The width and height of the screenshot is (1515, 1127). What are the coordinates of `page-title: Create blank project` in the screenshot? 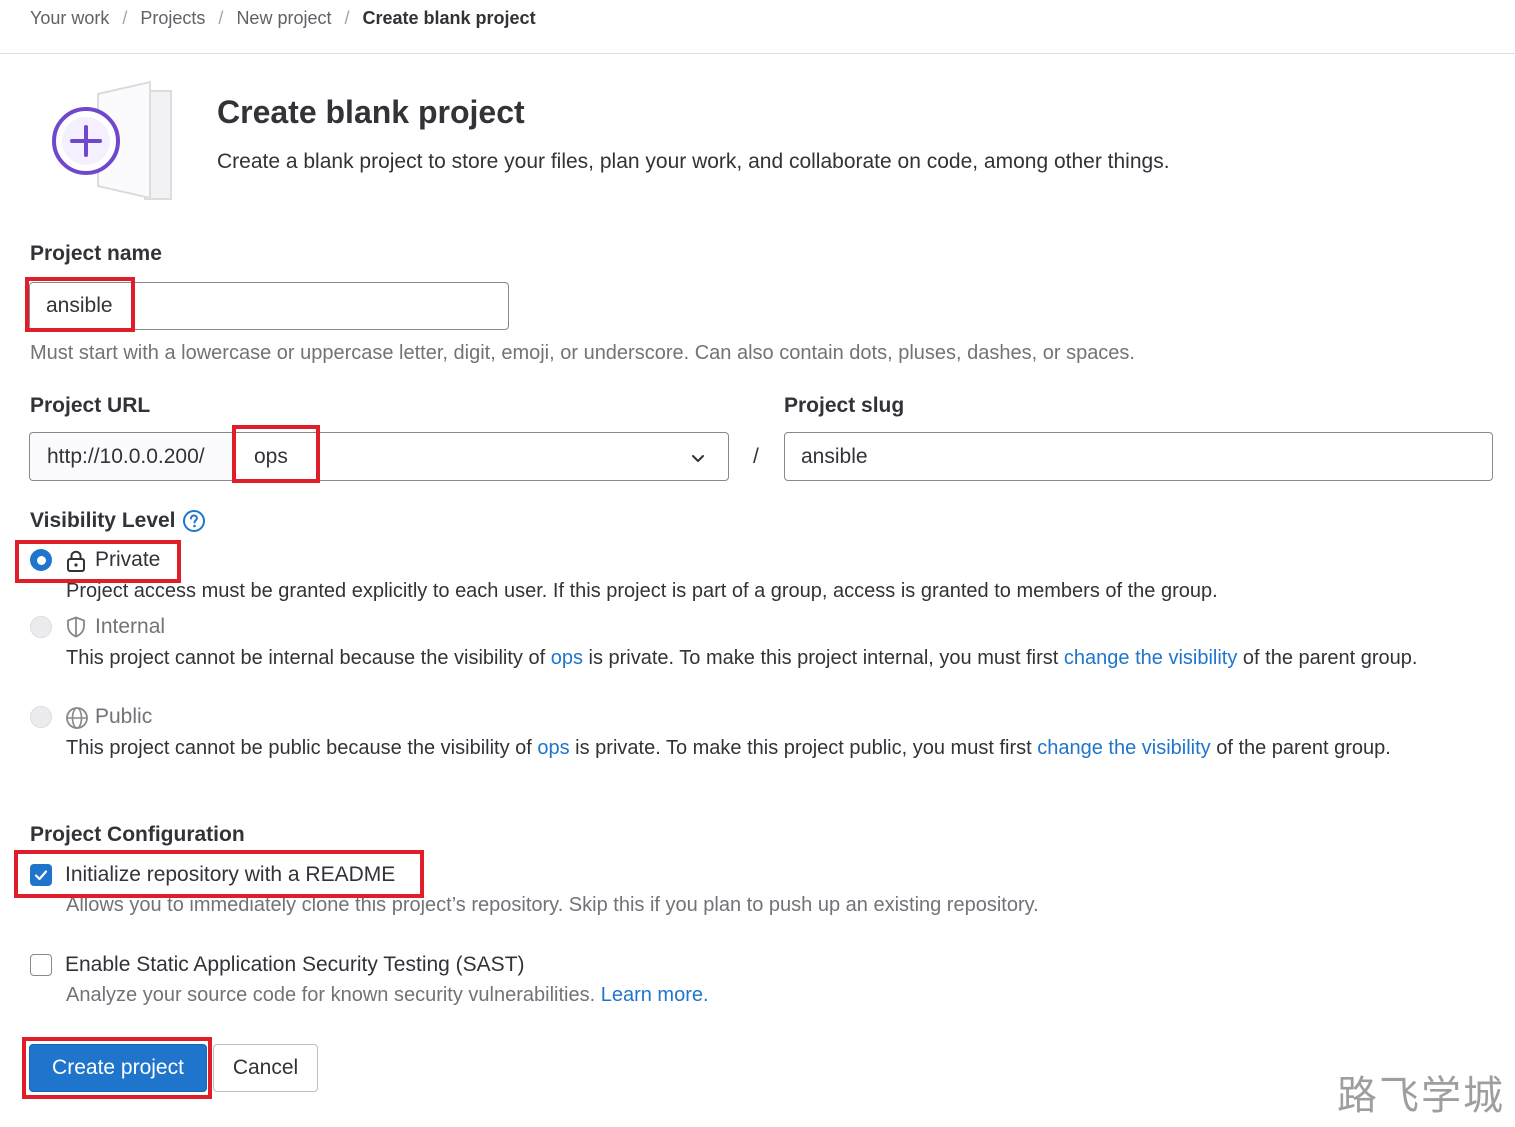 It's located at (371, 112).